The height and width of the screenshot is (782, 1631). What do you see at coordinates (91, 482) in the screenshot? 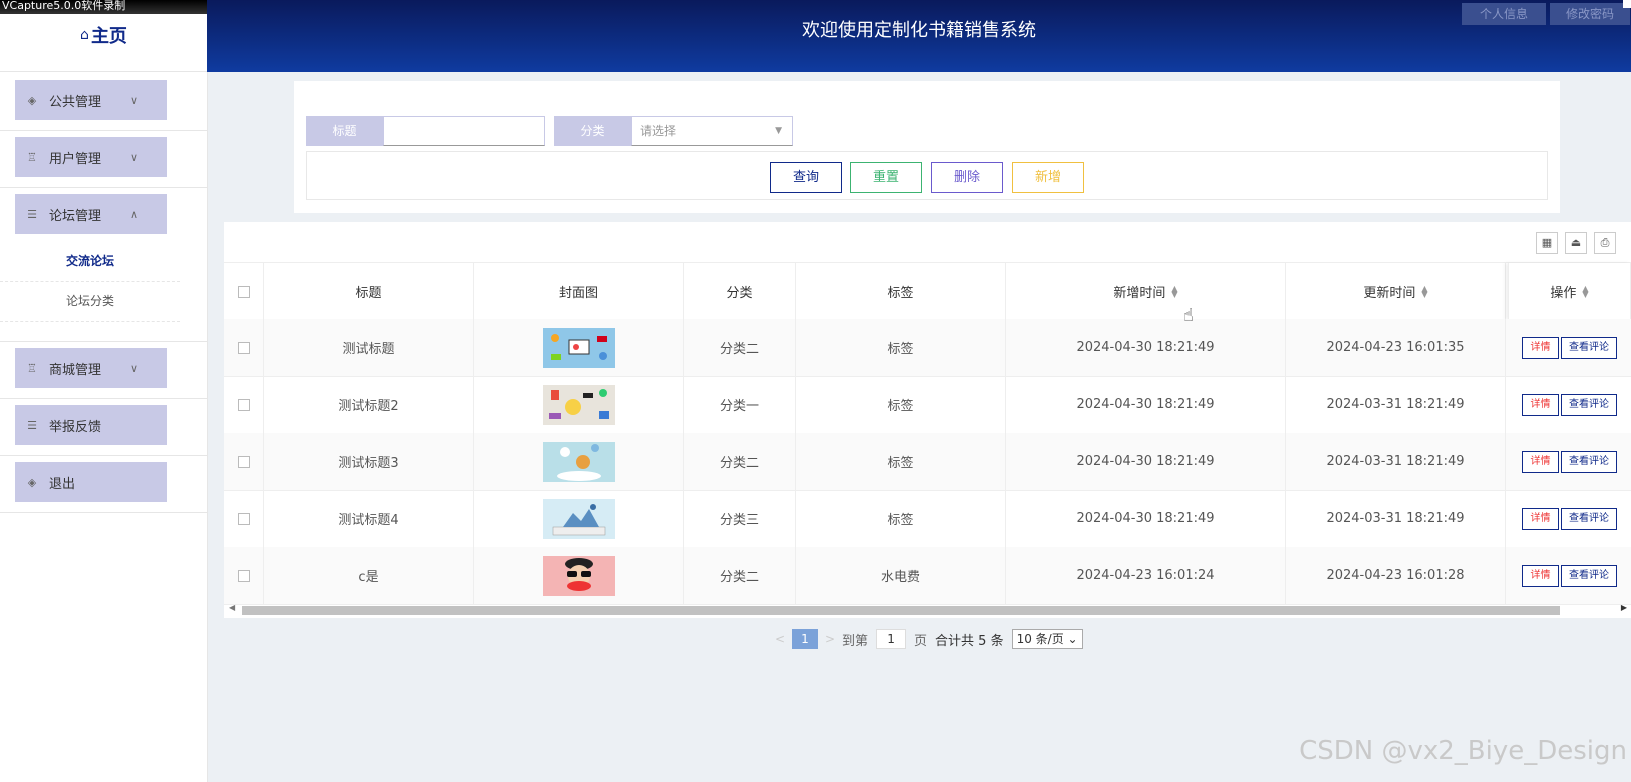
I see `menu-logout: ◈ 退出` at bounding box center [91, 482].